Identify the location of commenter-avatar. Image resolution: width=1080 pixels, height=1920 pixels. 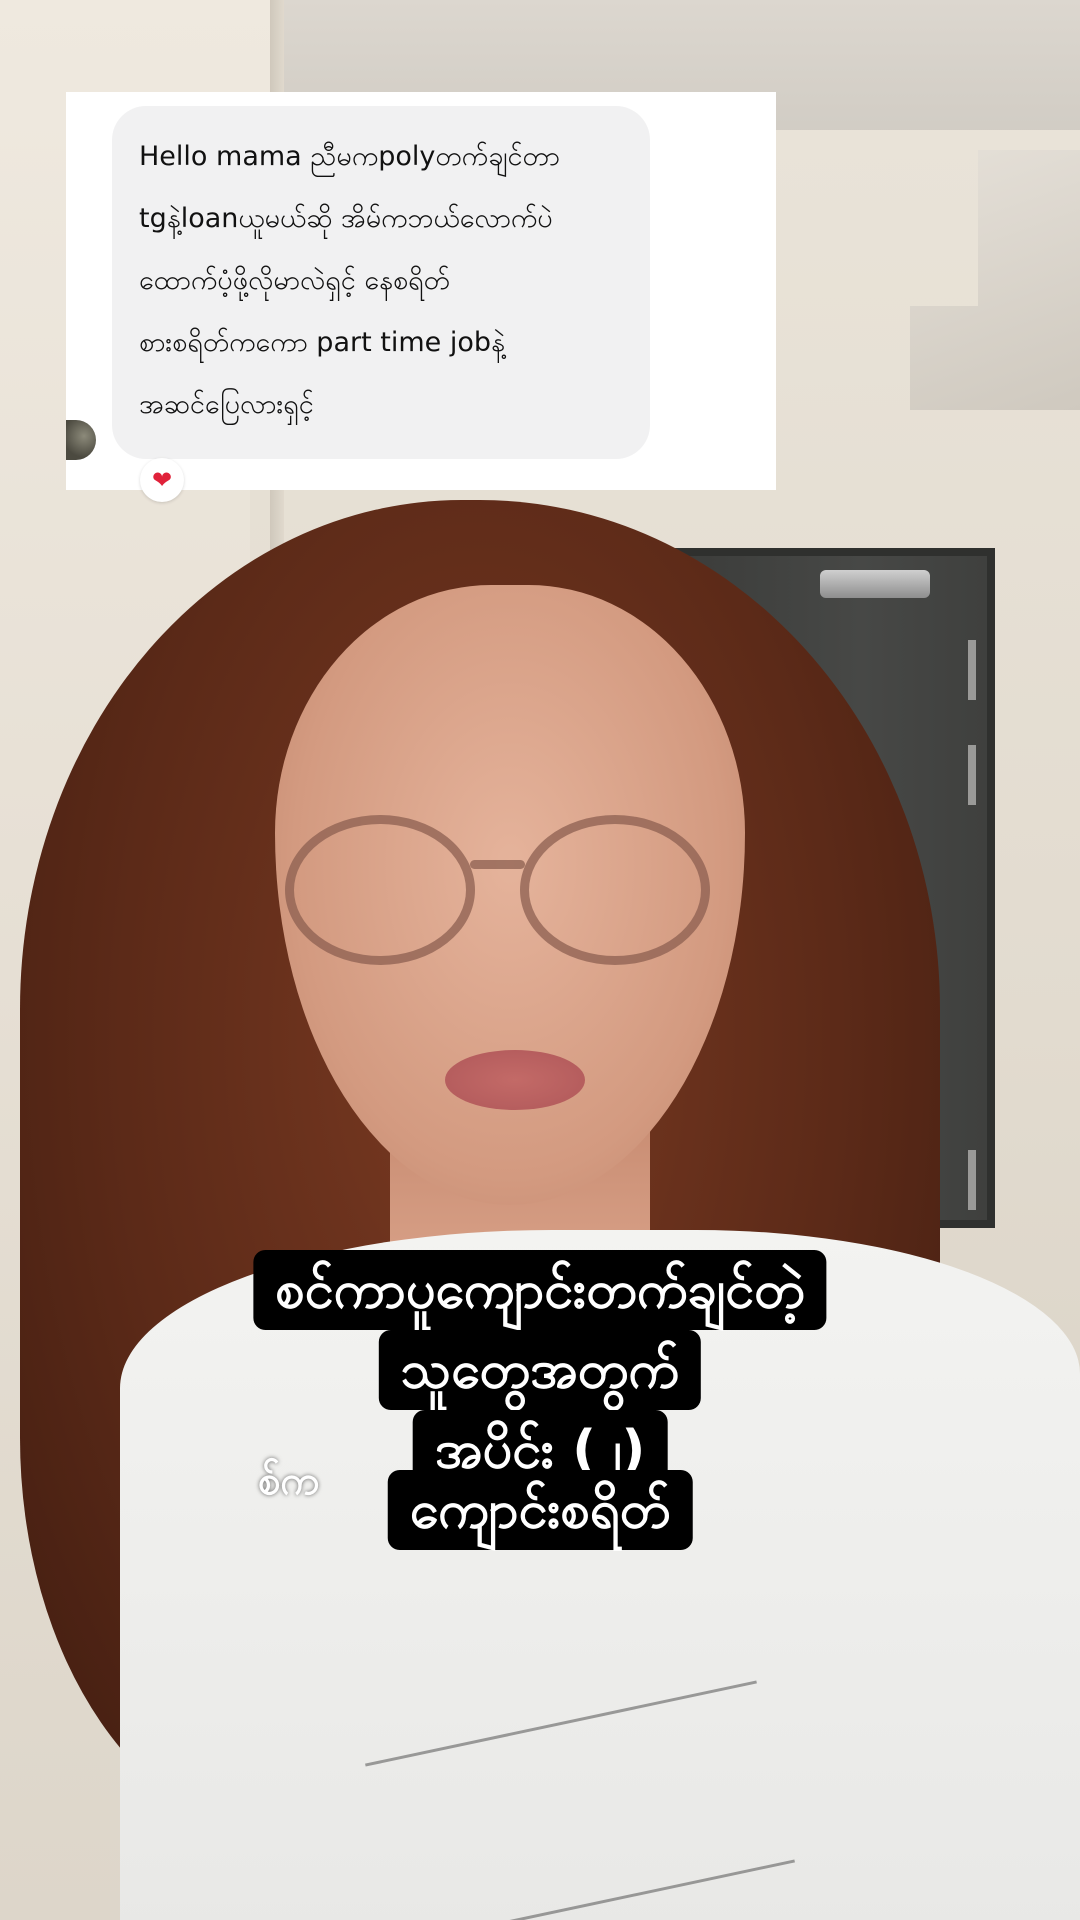
(81, 440).